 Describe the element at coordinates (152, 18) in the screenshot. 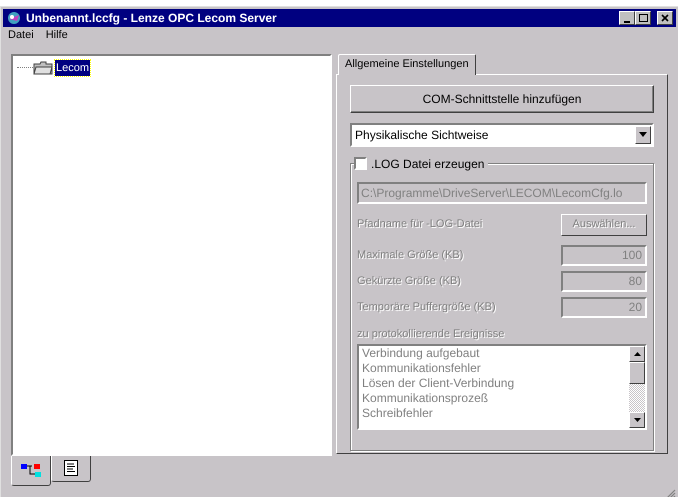

I see `window-title: Unbenannt.lccfg - Lenze OPC Lecom Server` at that location.